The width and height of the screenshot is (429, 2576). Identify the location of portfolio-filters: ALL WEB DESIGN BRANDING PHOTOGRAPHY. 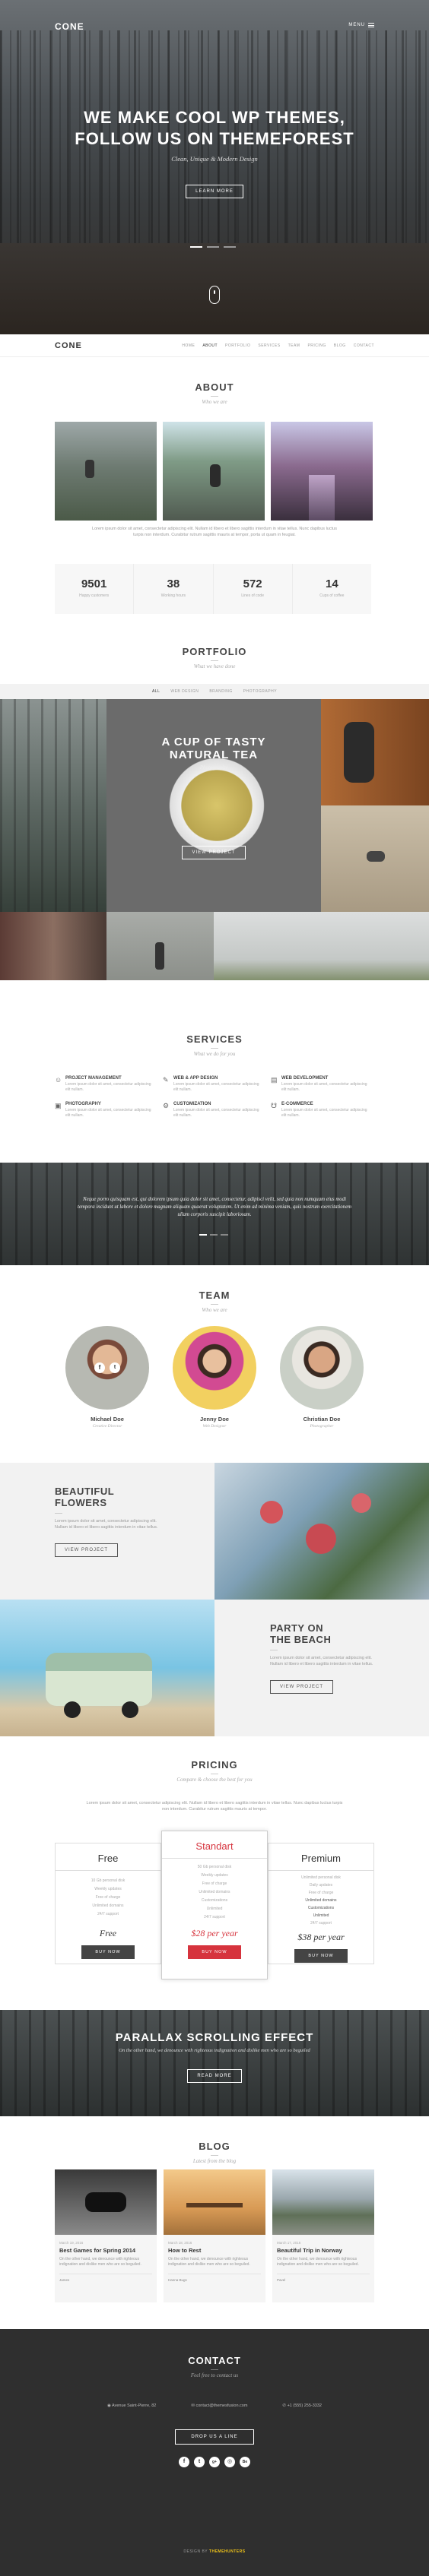
(214, 691).